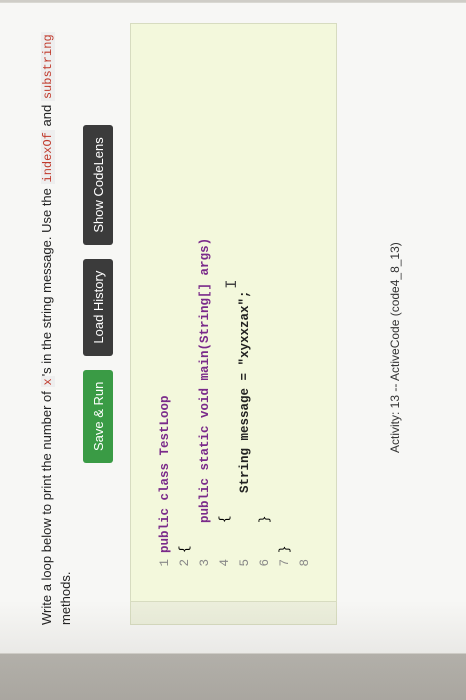  What do you see at coordinates (65, 598) in the screenshot?
I see `prompt-text-4: methods.` at bounding box center [65, 598].